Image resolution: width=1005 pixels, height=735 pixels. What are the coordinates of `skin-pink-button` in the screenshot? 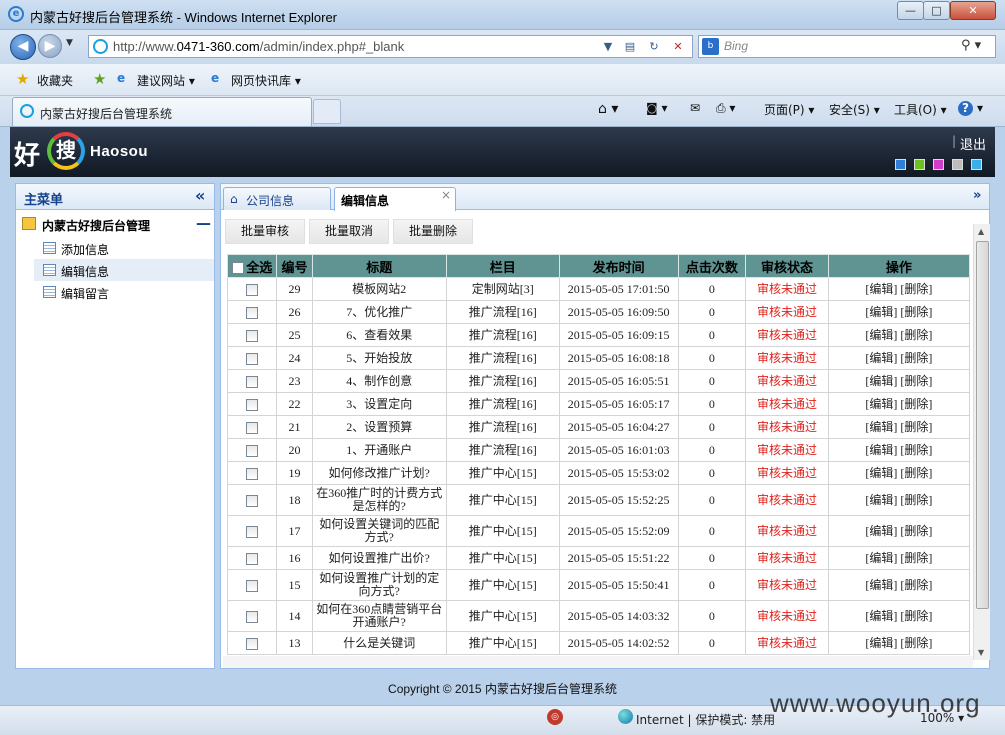 It's located at (938, 164).